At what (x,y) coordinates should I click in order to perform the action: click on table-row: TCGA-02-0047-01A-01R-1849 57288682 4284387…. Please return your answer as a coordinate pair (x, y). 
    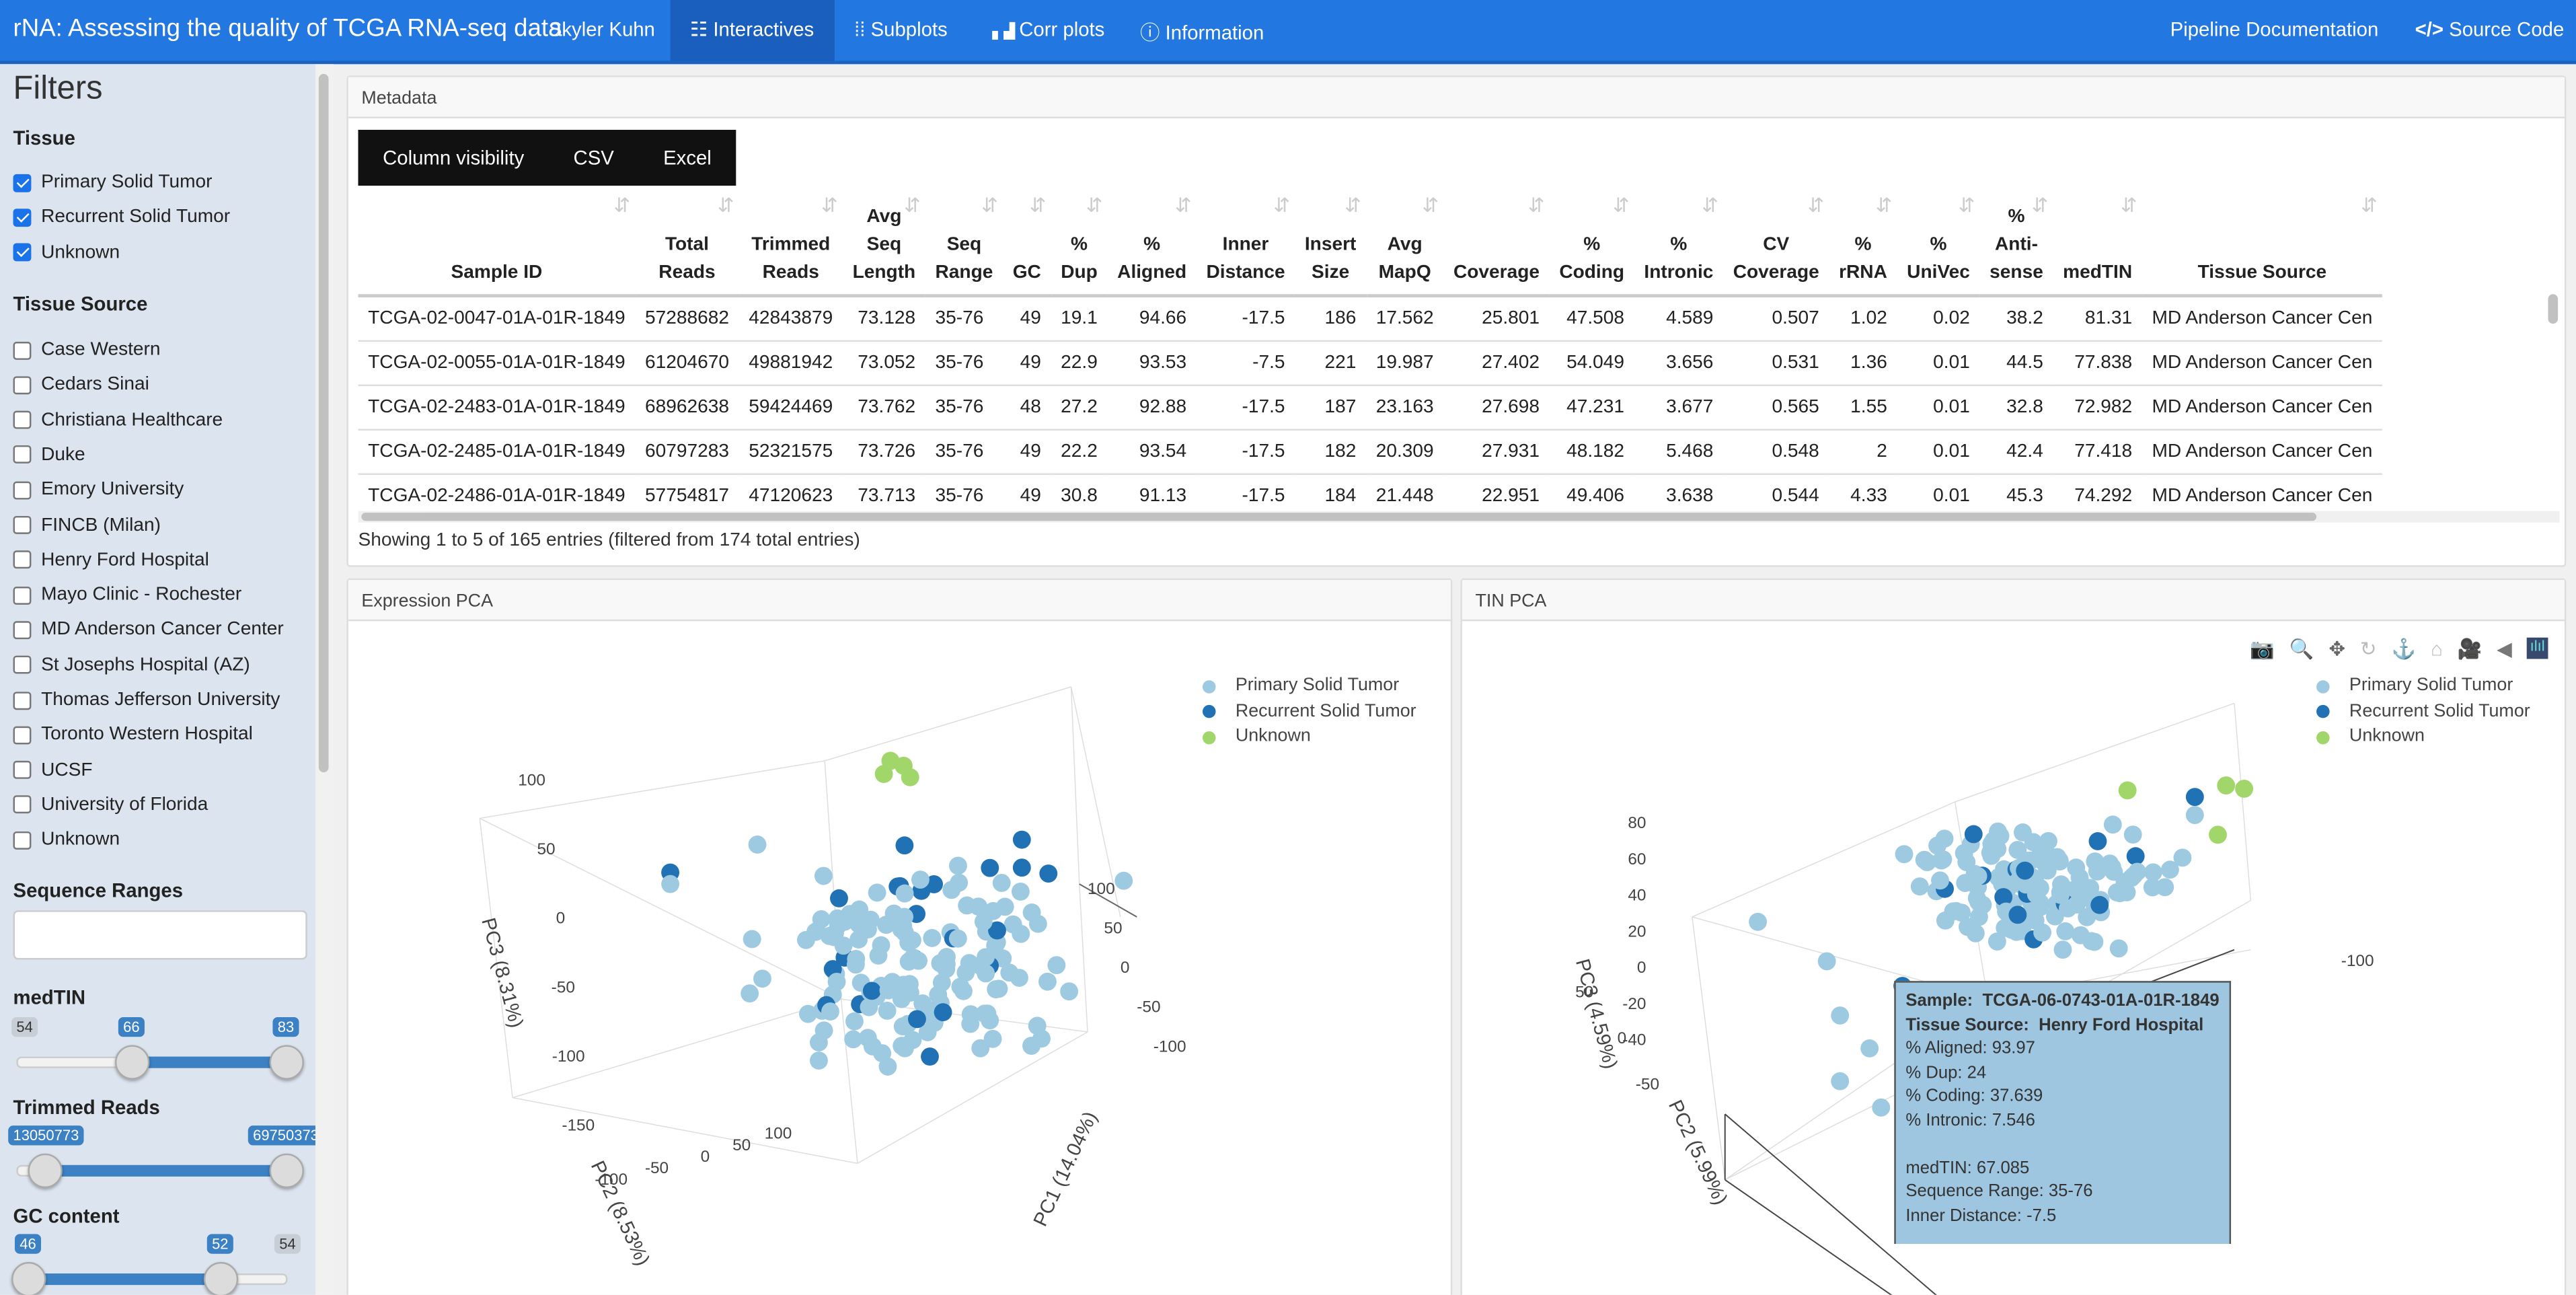
    Looking at the image, I should click on (1370, 318).